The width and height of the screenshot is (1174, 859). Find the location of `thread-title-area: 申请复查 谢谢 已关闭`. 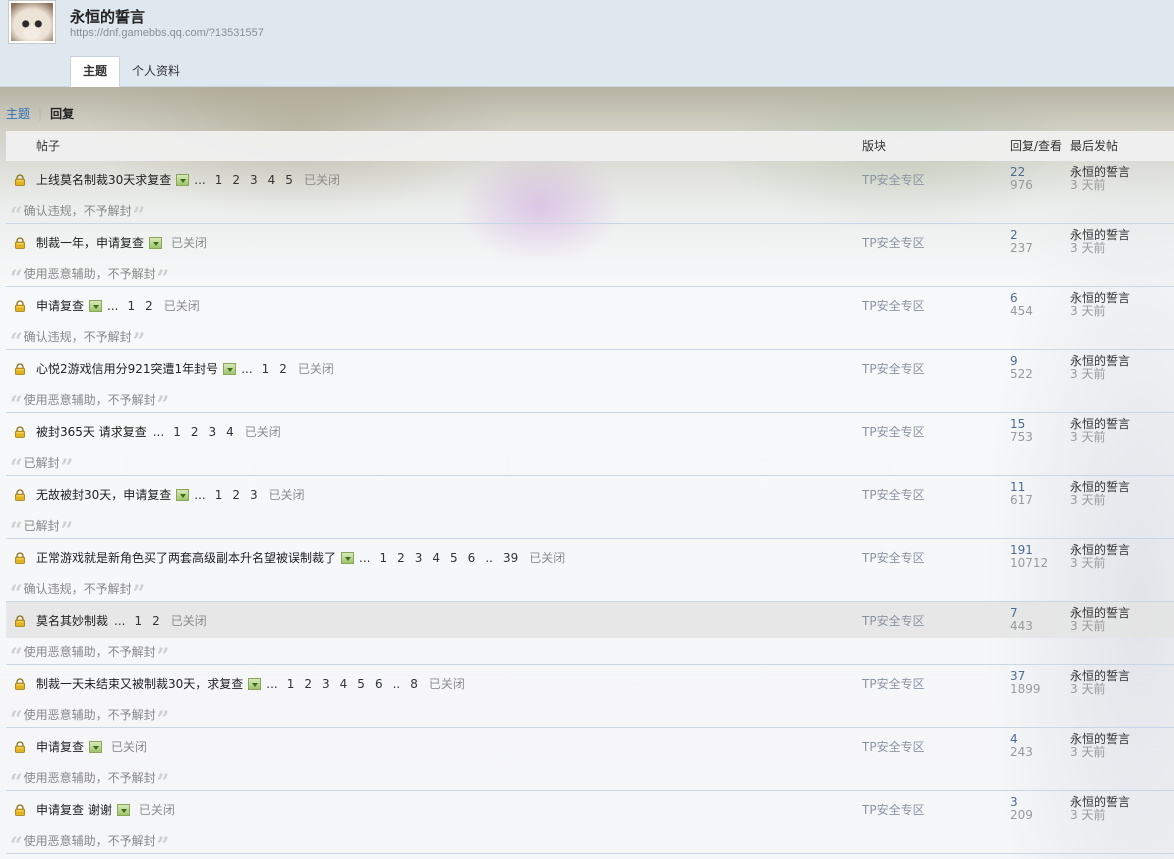

thread-title-area: 申请复查 谢谢 已关闭 is located at coordinates (105, 809).